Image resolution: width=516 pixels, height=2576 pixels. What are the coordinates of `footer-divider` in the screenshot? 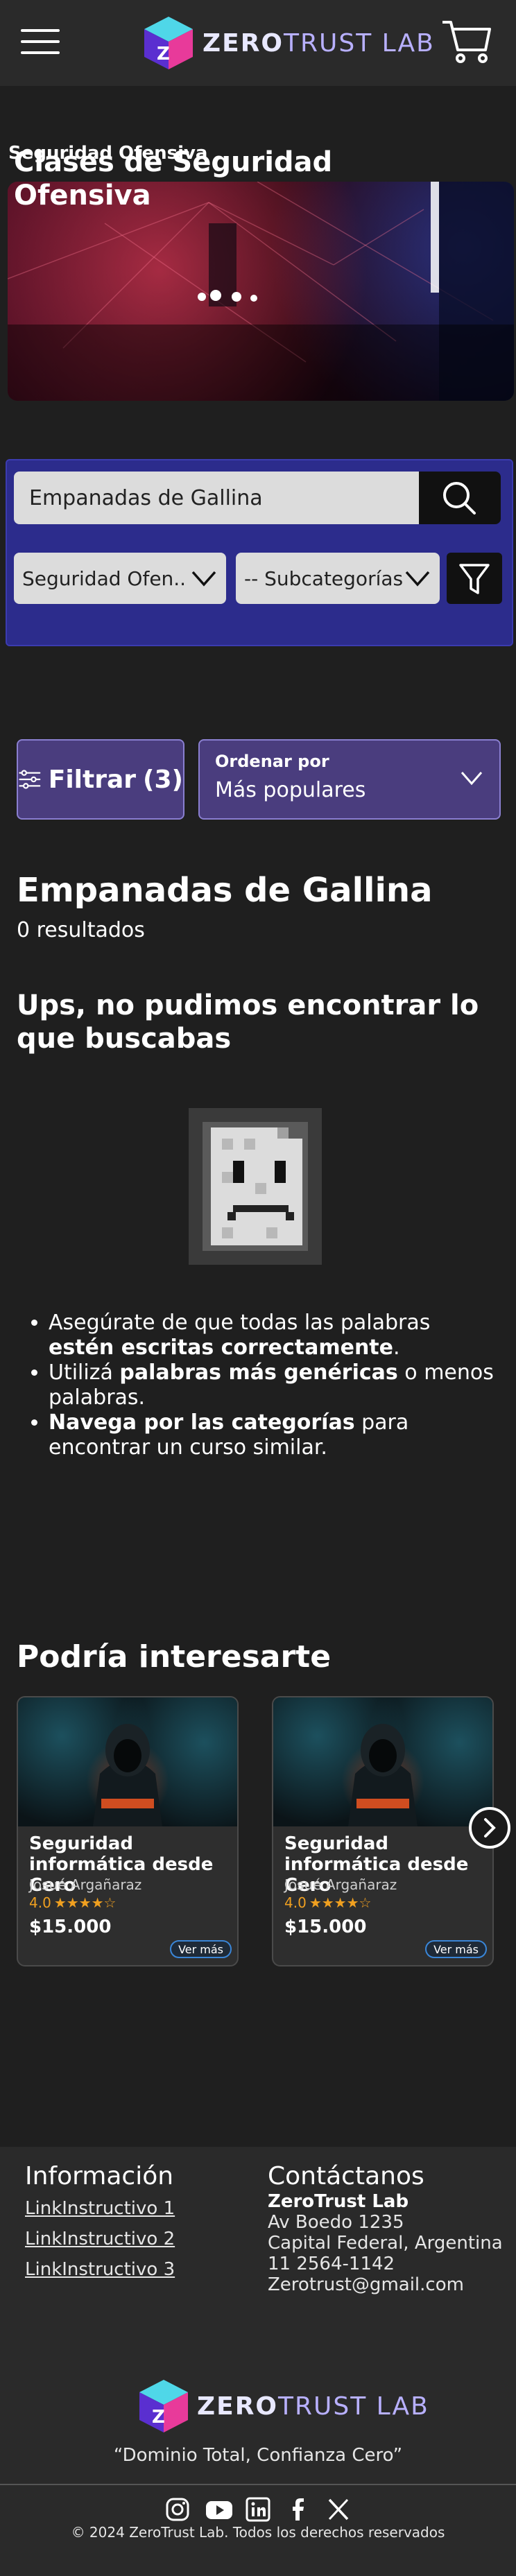 It's located at (258, 2484).